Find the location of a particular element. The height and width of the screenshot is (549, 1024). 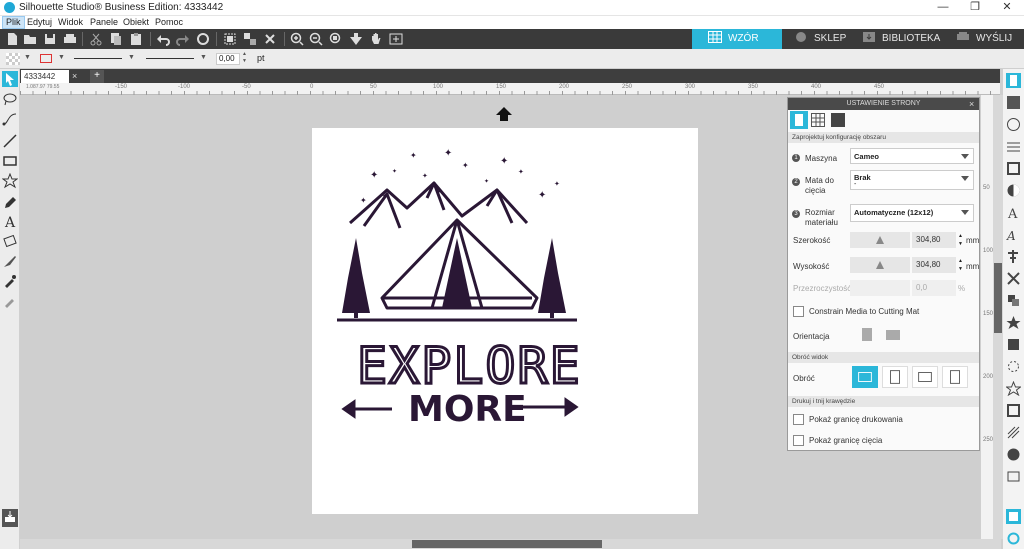

replicate-icon is located at coordinates (1013, 300).